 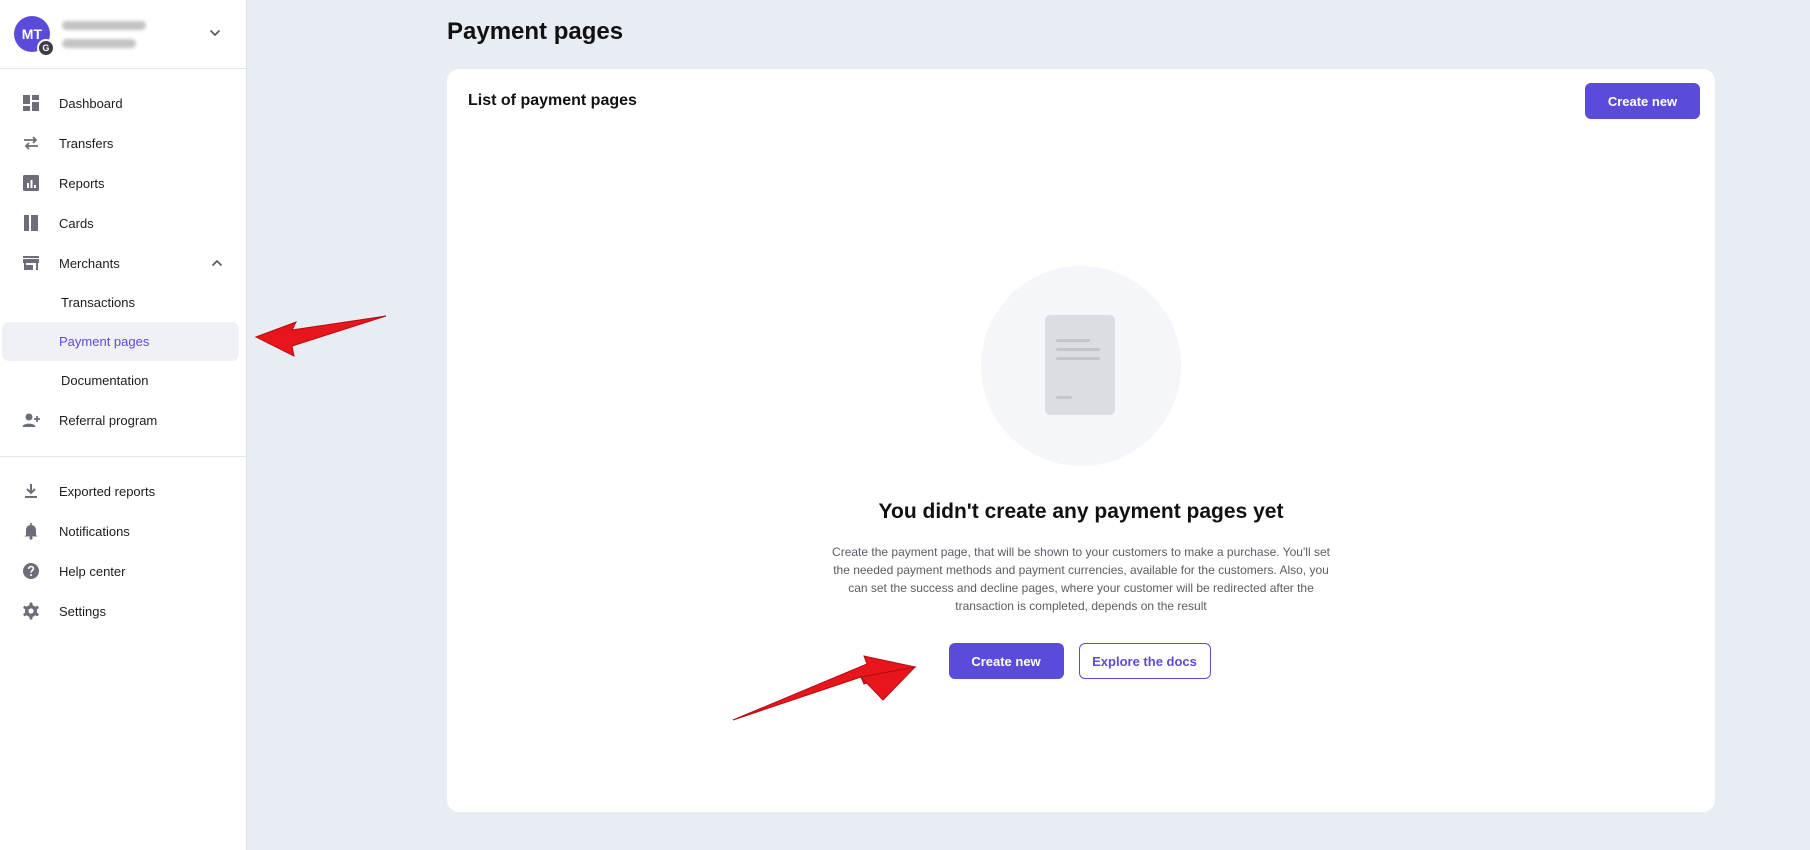 What do you see at coordinates (1081, 511) in the screenshot?
I see `empty-state-title: You didn't create any payment pages yet` at bounding box center [1081, 511].